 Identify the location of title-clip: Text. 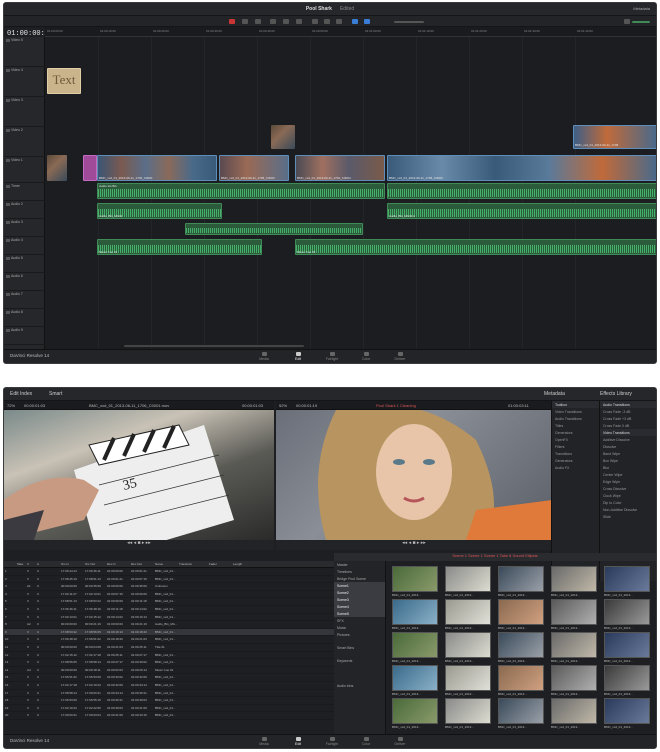
(64, 81).